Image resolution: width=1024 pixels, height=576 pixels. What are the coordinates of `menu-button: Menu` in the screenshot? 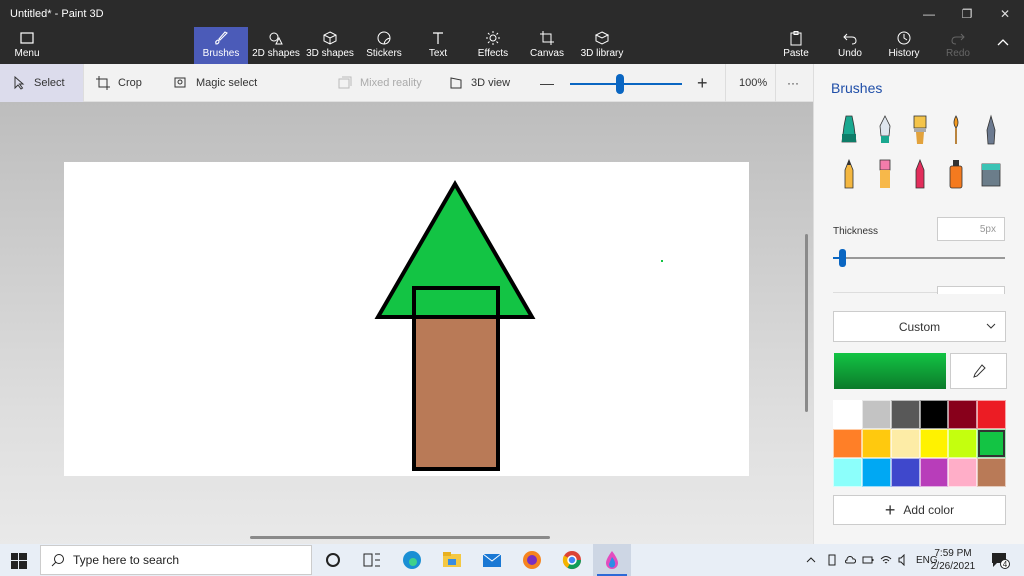 It's located at (27, 45).